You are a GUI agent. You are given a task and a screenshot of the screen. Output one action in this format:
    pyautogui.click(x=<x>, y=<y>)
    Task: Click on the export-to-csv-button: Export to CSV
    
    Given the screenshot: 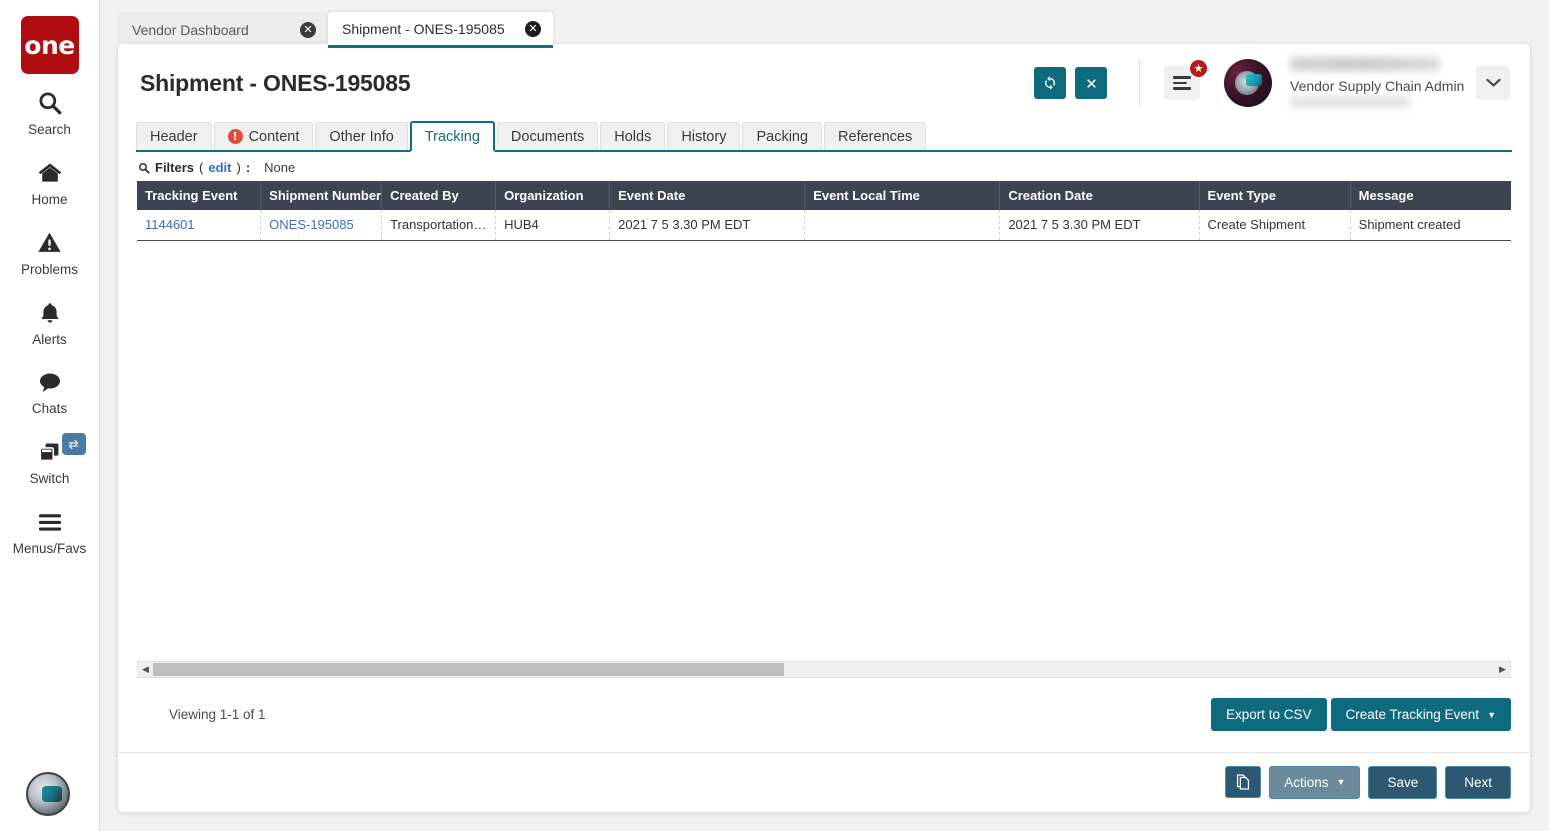 What is the action you would take?
    pyautogui.click(x=1268, y=714)
    